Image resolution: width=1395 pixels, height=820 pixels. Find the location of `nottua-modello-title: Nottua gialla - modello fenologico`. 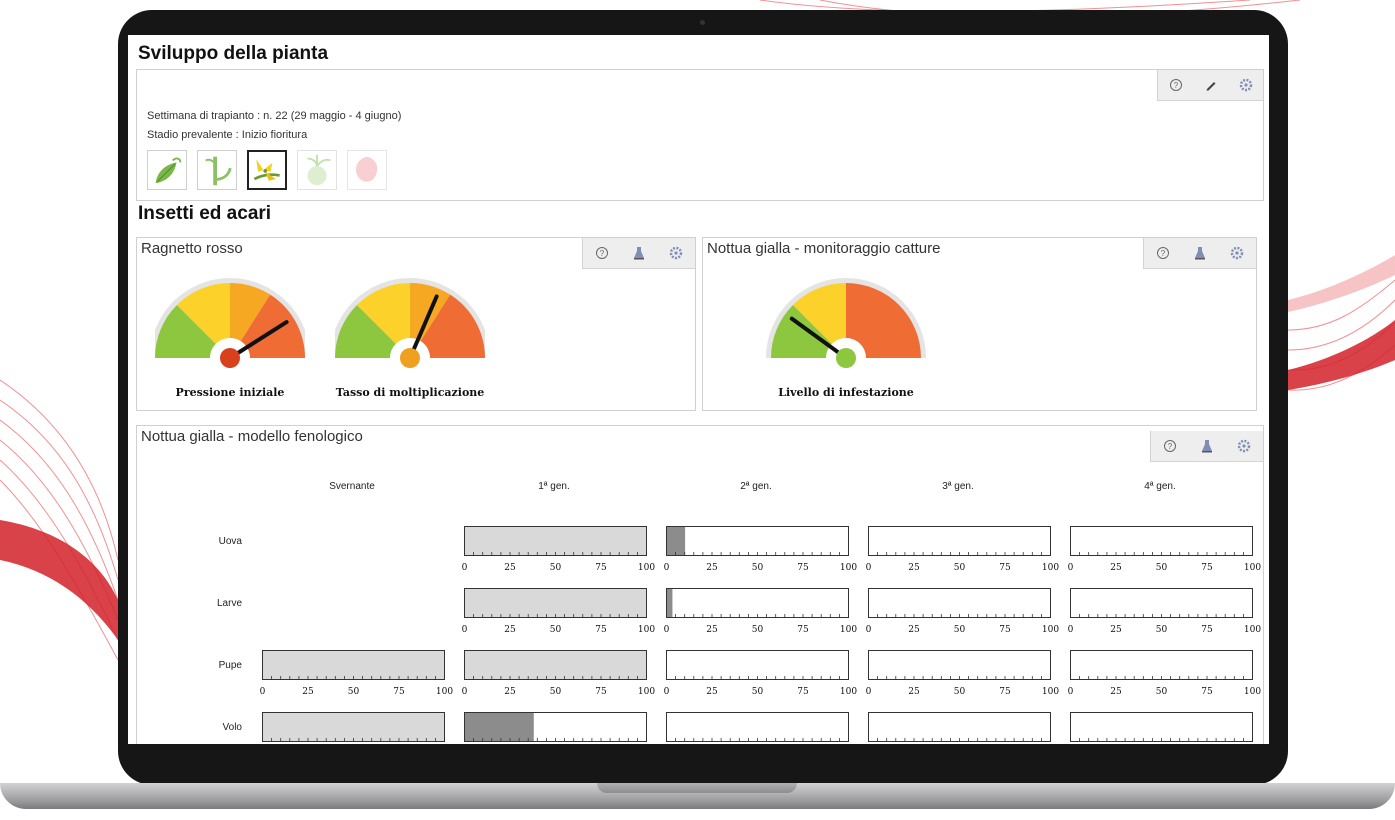

nottua-modello-title: Nottua gialla - modello fenologico is located at coordinates (252, 436).